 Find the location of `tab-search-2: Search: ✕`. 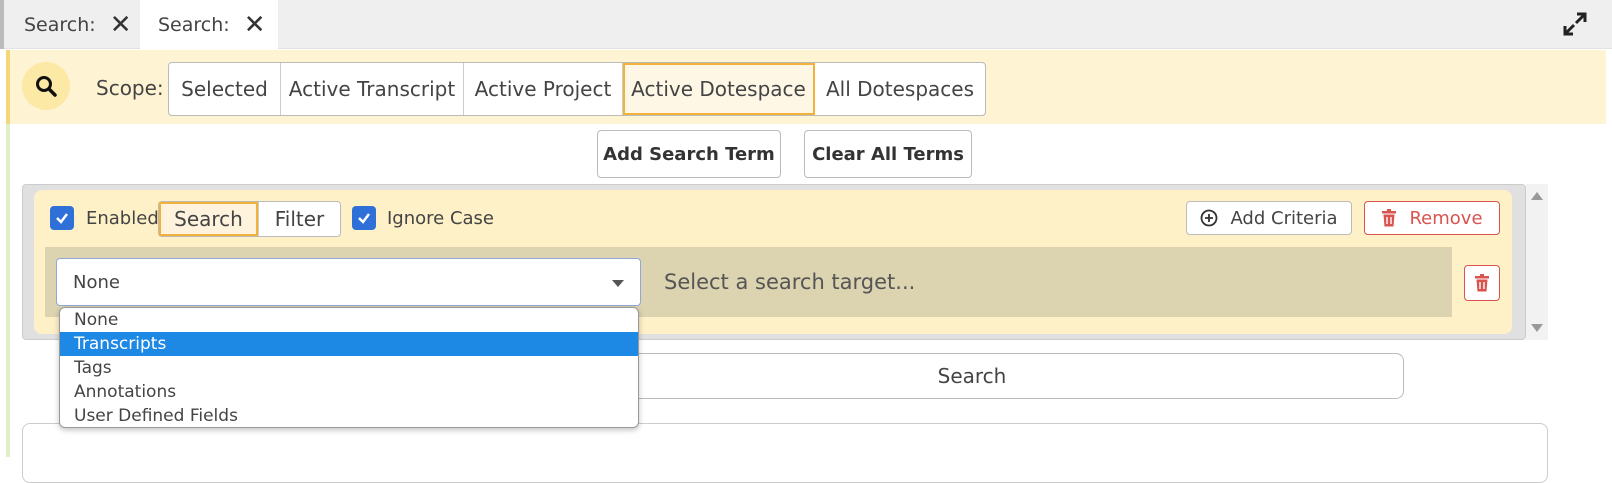

tab-search-2: Search: ✕ is located at coordinates (209, 24).